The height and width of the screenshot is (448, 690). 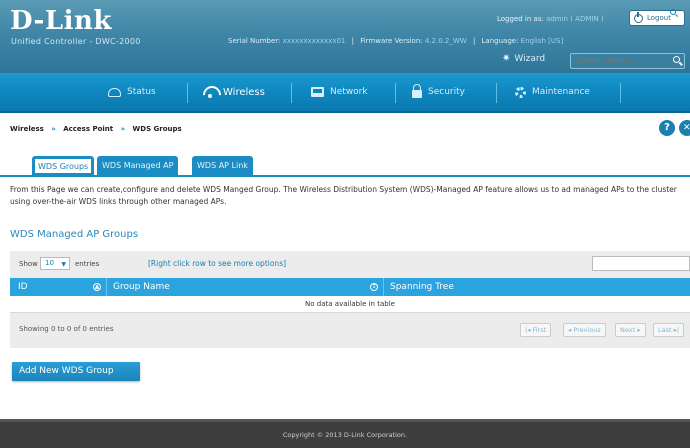 I want to click on breadcrumb-wireless: Wireless, so click(x=27, y=129).